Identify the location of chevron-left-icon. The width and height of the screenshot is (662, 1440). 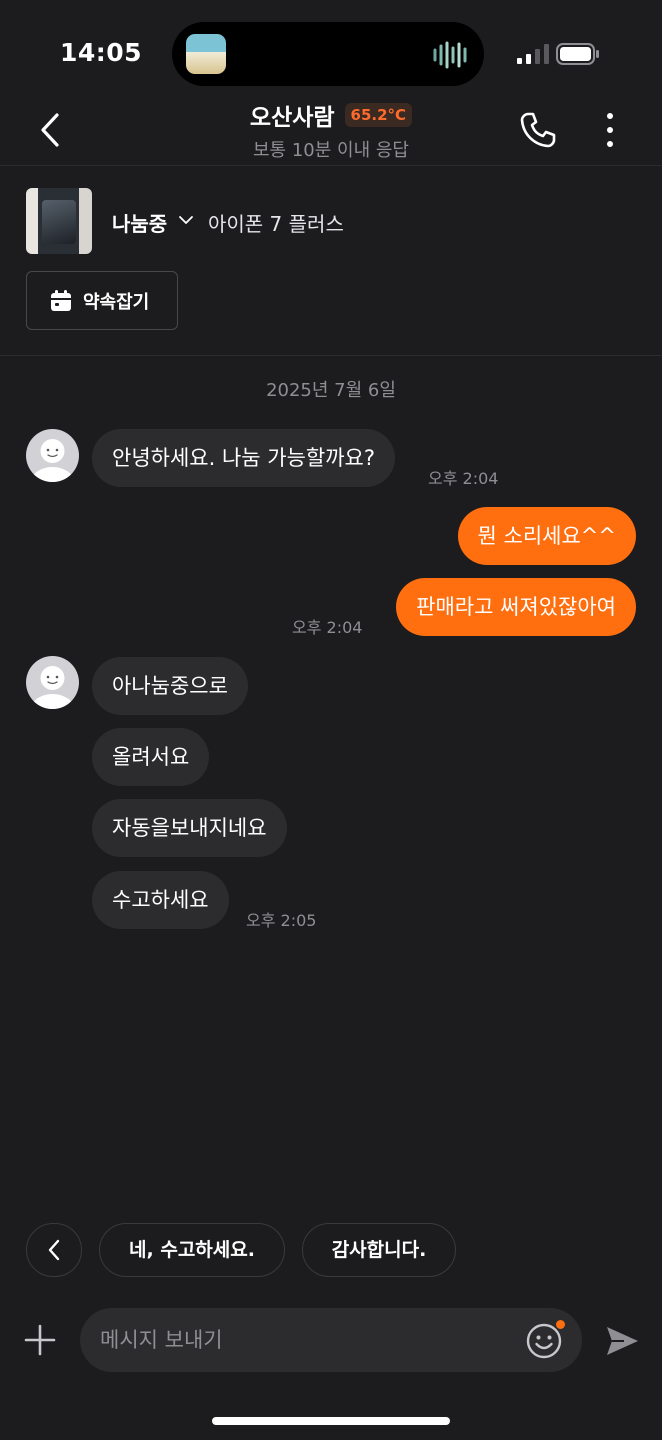
(54, 1250).